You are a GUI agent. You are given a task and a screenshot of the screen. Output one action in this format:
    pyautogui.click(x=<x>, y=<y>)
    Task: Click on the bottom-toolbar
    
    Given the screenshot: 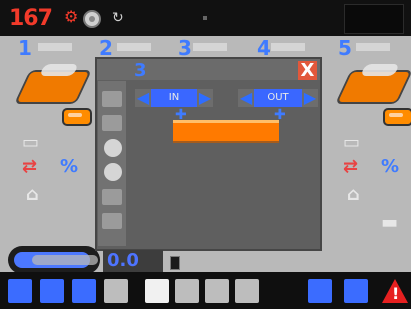 What is the action you would take?
    pyautogui.click(x=205, y=290)
    